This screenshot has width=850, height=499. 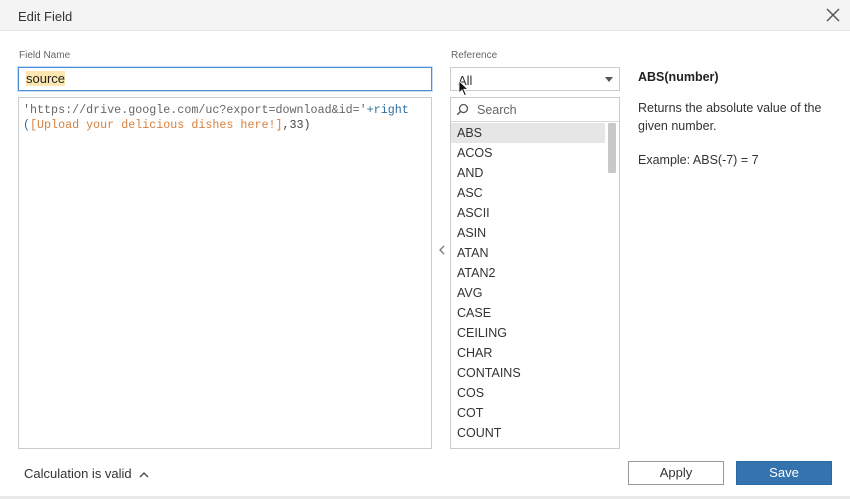 What do you see at coordinates (528, 233) in the screenshot?
I see `function-item-asin: ASIN` at bounding box center [528, 233].